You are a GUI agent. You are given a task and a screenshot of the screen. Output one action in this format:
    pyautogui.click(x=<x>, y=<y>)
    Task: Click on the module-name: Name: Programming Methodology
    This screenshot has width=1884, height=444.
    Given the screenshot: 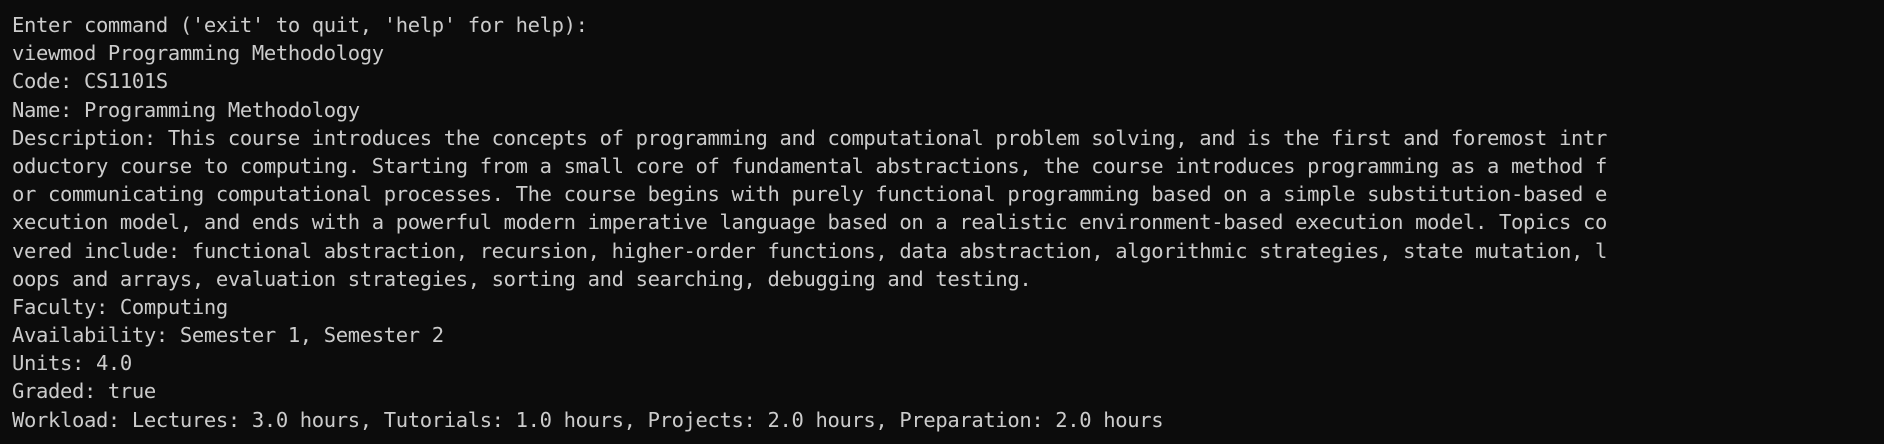 What is the action you would take?
    pyautogui.click(x=186, y=109)
    